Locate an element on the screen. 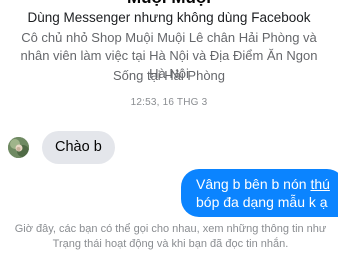 The height and width of the screenshot is (257, 338). outgoing-message-bubble: Vâng b bên b nón thú bóp đa dạng mẫu k ạ is located at coordinates (259, 193).